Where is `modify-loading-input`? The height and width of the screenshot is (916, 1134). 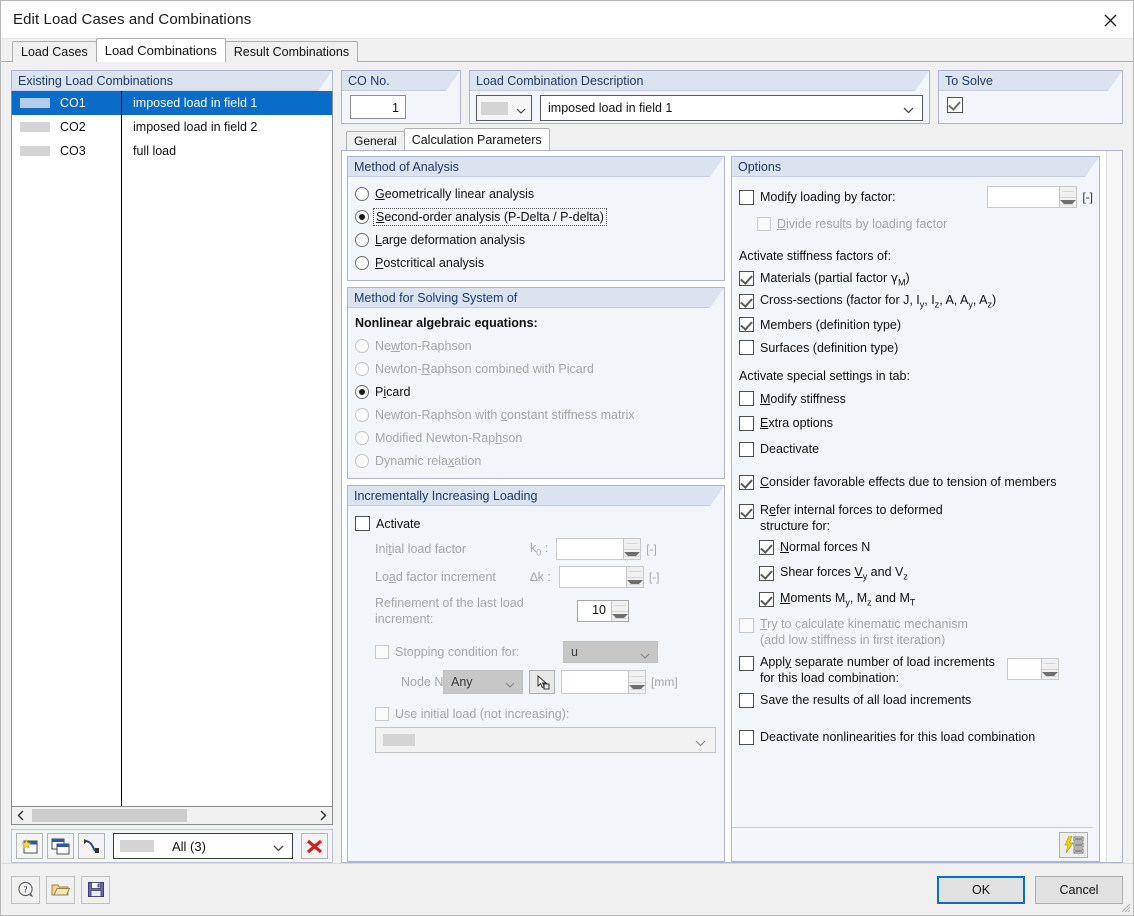
modify-loading-input is located at coordinates (1032, 197).